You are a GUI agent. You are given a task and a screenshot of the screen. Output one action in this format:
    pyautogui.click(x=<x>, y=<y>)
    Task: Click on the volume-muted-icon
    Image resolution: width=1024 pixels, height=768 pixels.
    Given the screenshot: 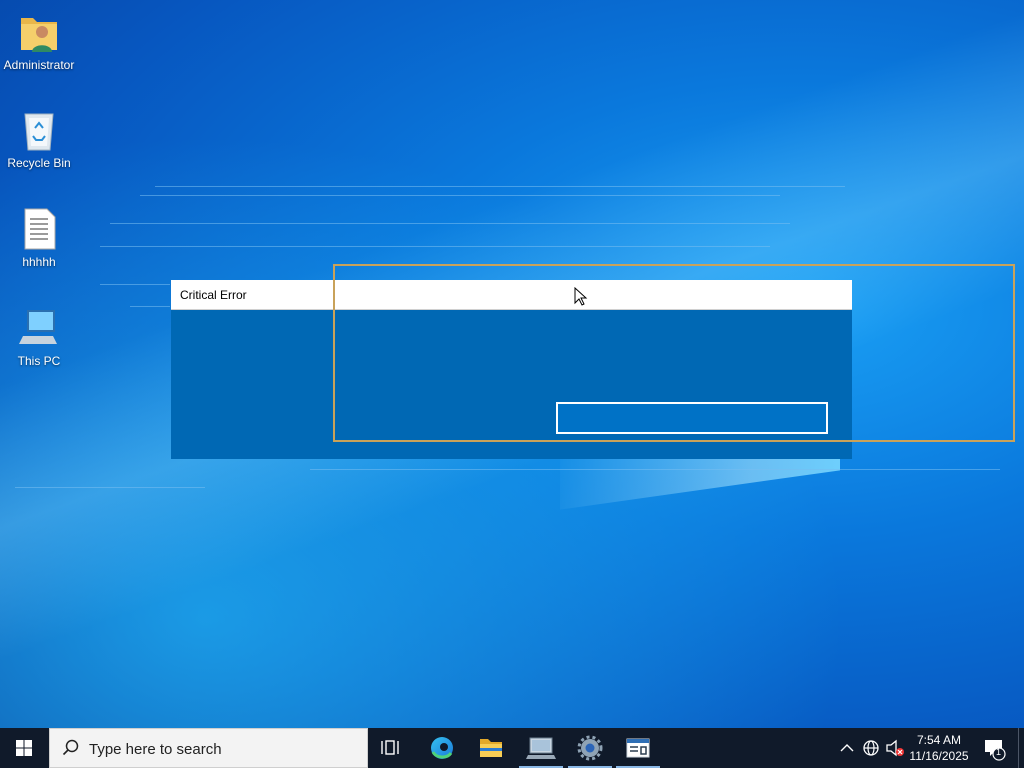 What is the action you would take?
    pyautogui.click(x=895, y=748)
    